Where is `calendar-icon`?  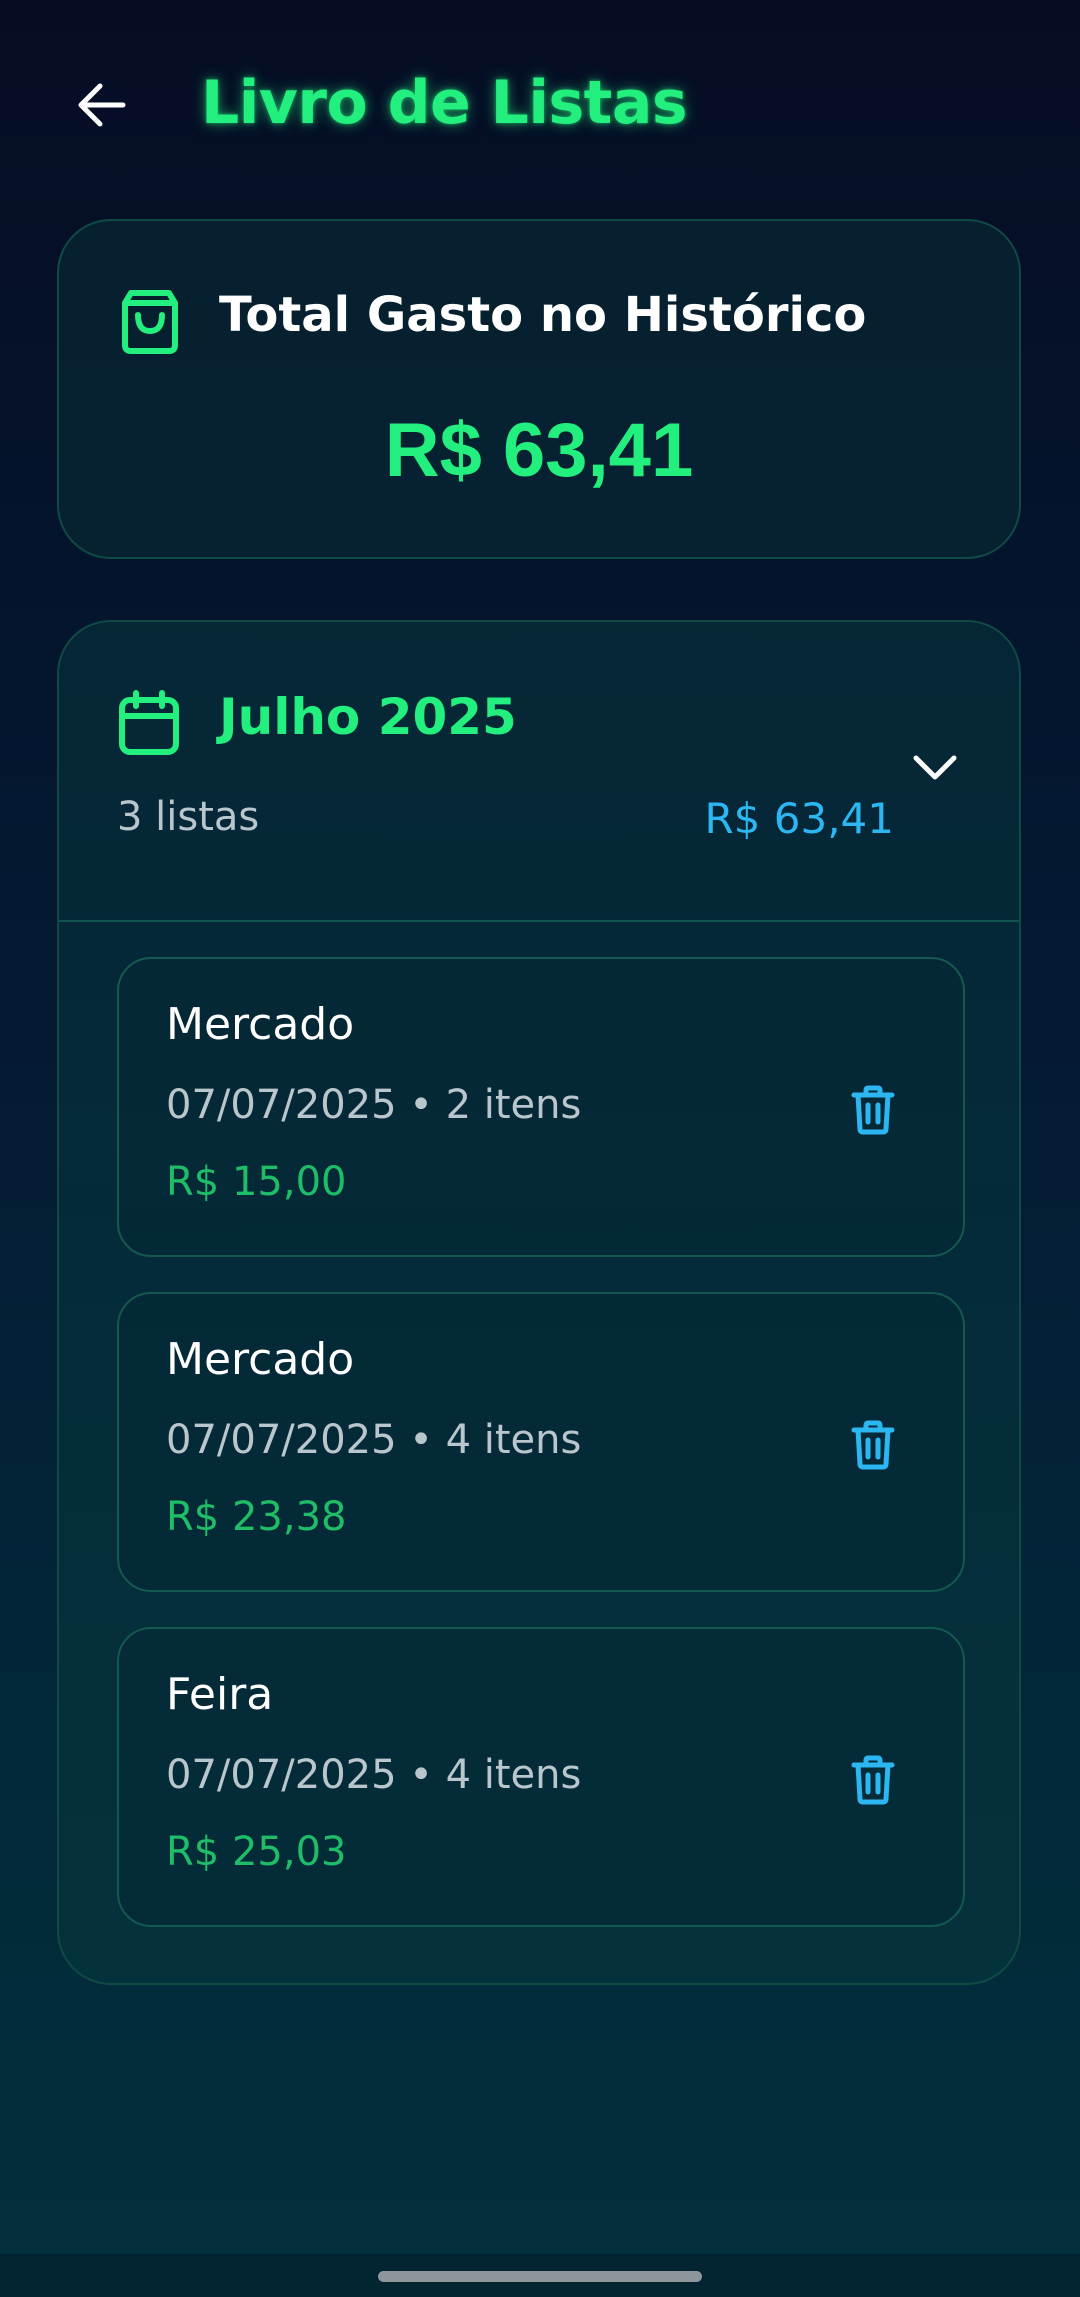 calendar-icon is located at coordinates (149, 722).